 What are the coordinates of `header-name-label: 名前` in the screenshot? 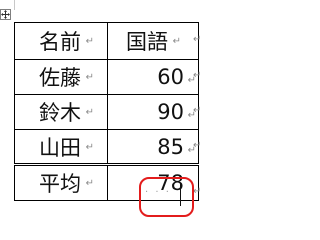 It's located at (60, 42).